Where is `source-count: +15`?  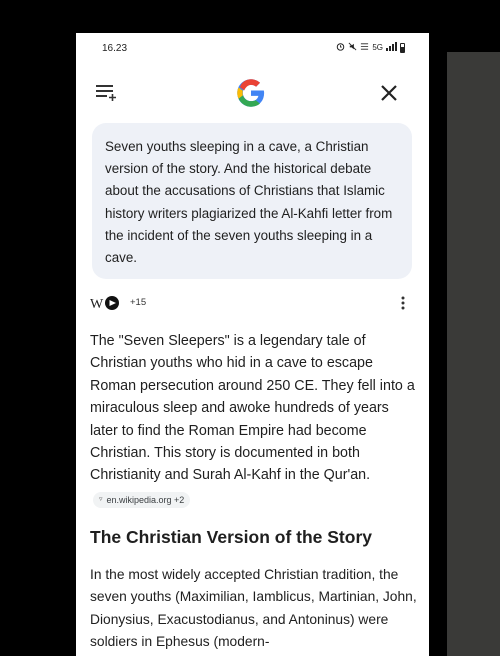 source-count: +15 is located at coordinates (138, 302).